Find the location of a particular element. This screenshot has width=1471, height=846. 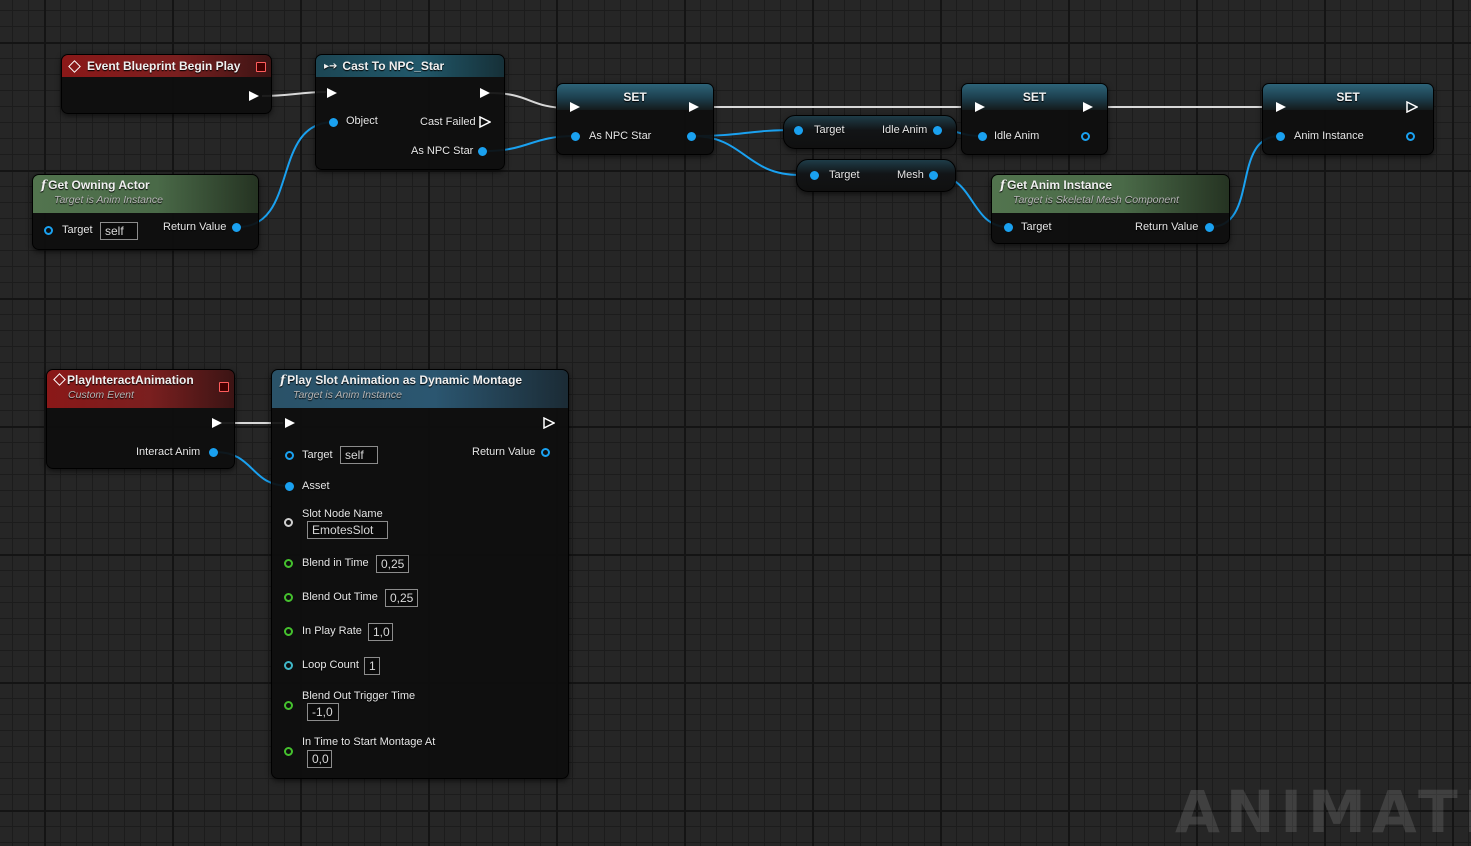

get-idle-anim-node is located at coordinates (870, 132).